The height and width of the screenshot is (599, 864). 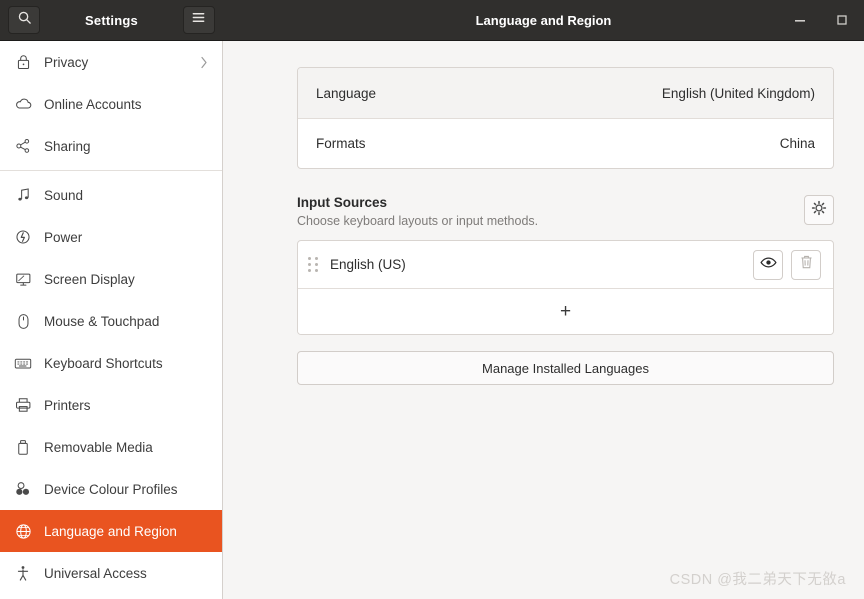 What do you see at coordinates (23, 321) in the screenshot?
I see `mouse-icon` at bounding box center [23, 321].